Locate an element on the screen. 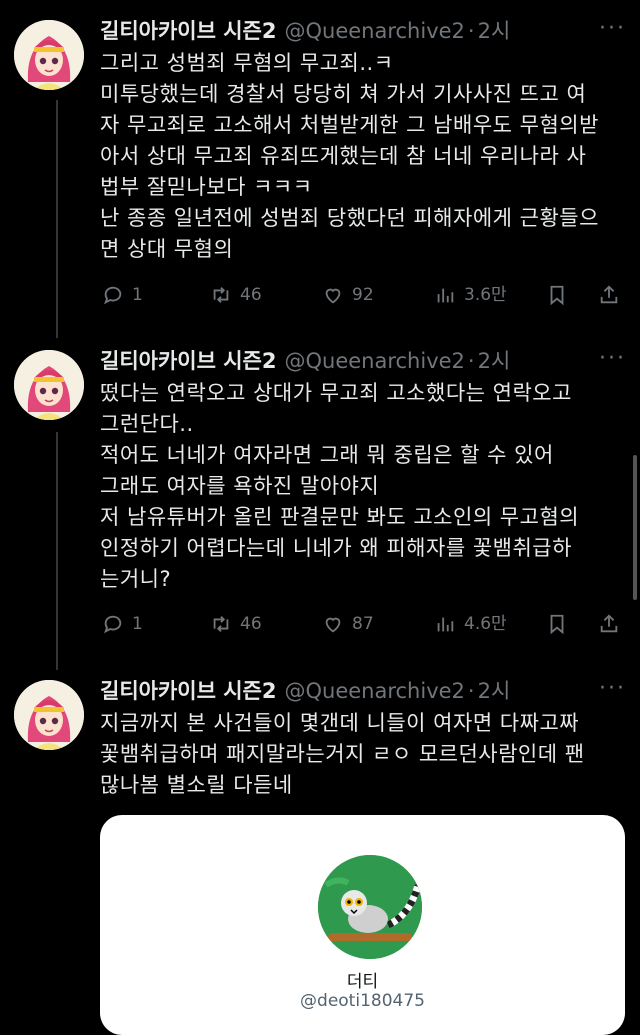 This screenshot has height=1035, width=640. lemur-avatar-image is located at coordinates (370, 907).